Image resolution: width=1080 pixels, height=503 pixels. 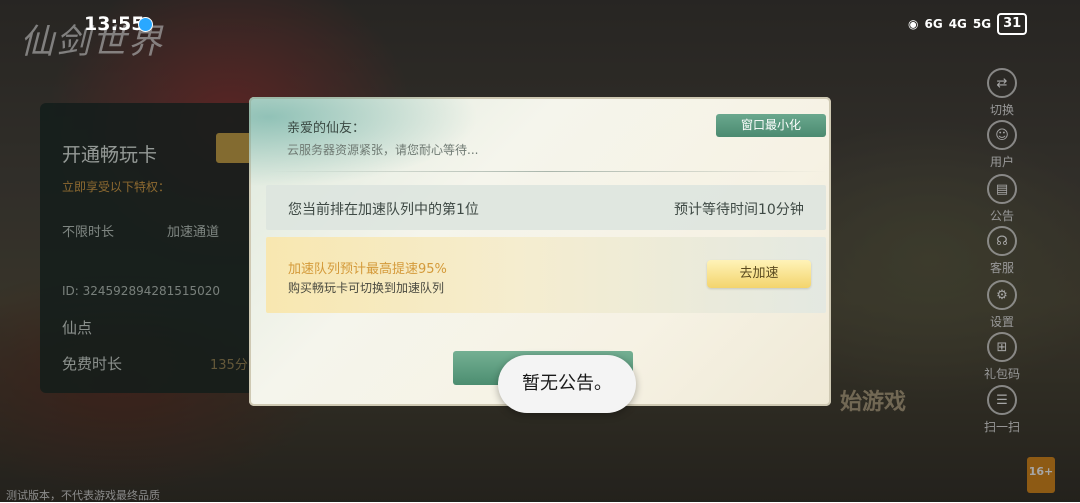 I want to click on clock: 13:55, so click(x=114, y=24).